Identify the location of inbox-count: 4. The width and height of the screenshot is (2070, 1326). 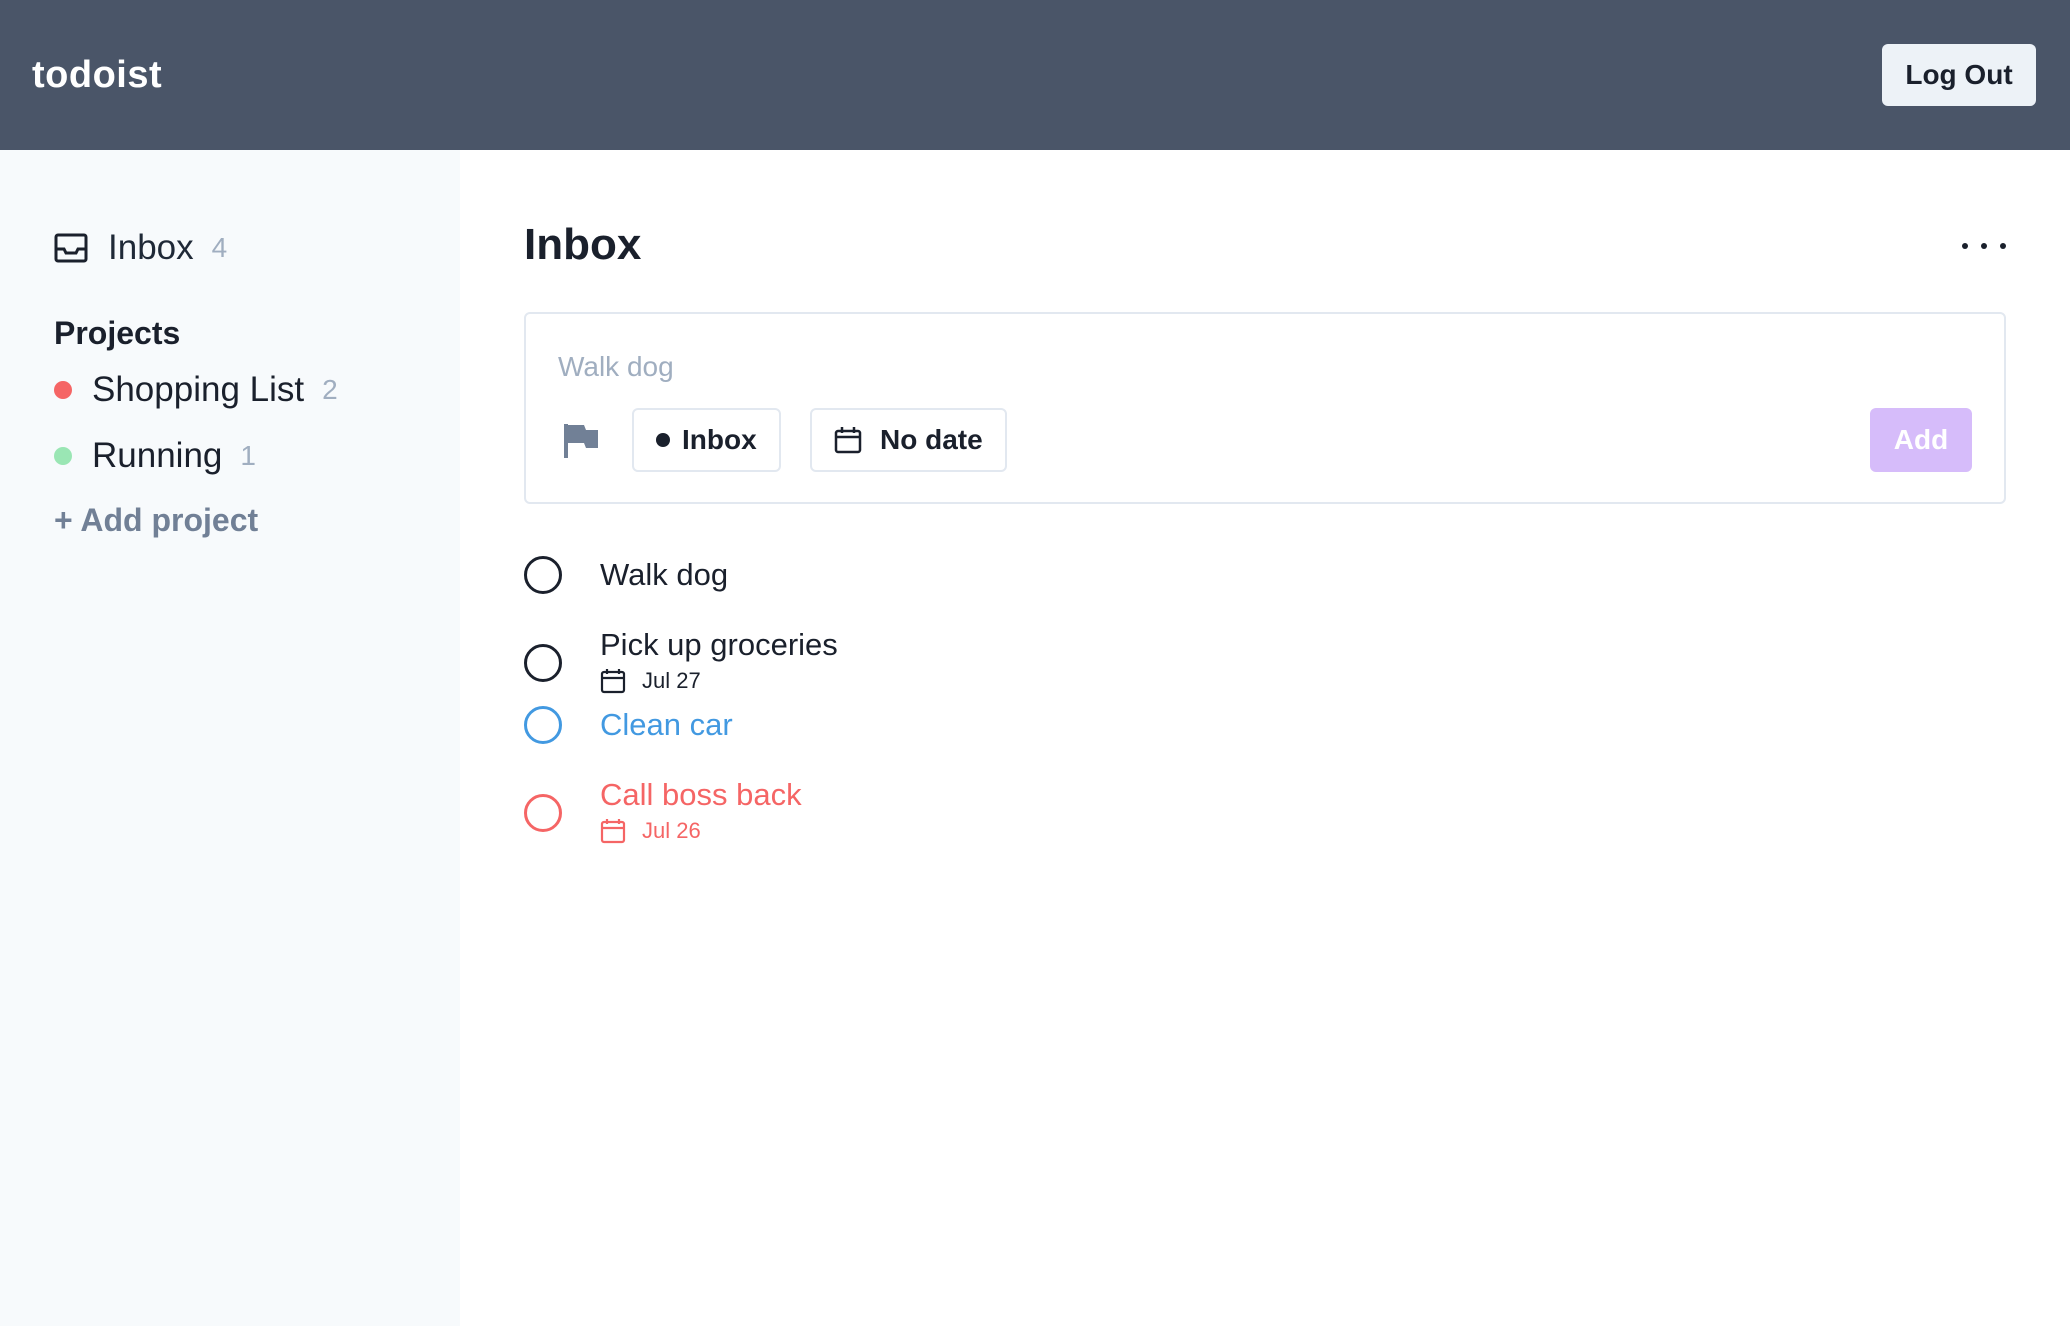
(219, 247).